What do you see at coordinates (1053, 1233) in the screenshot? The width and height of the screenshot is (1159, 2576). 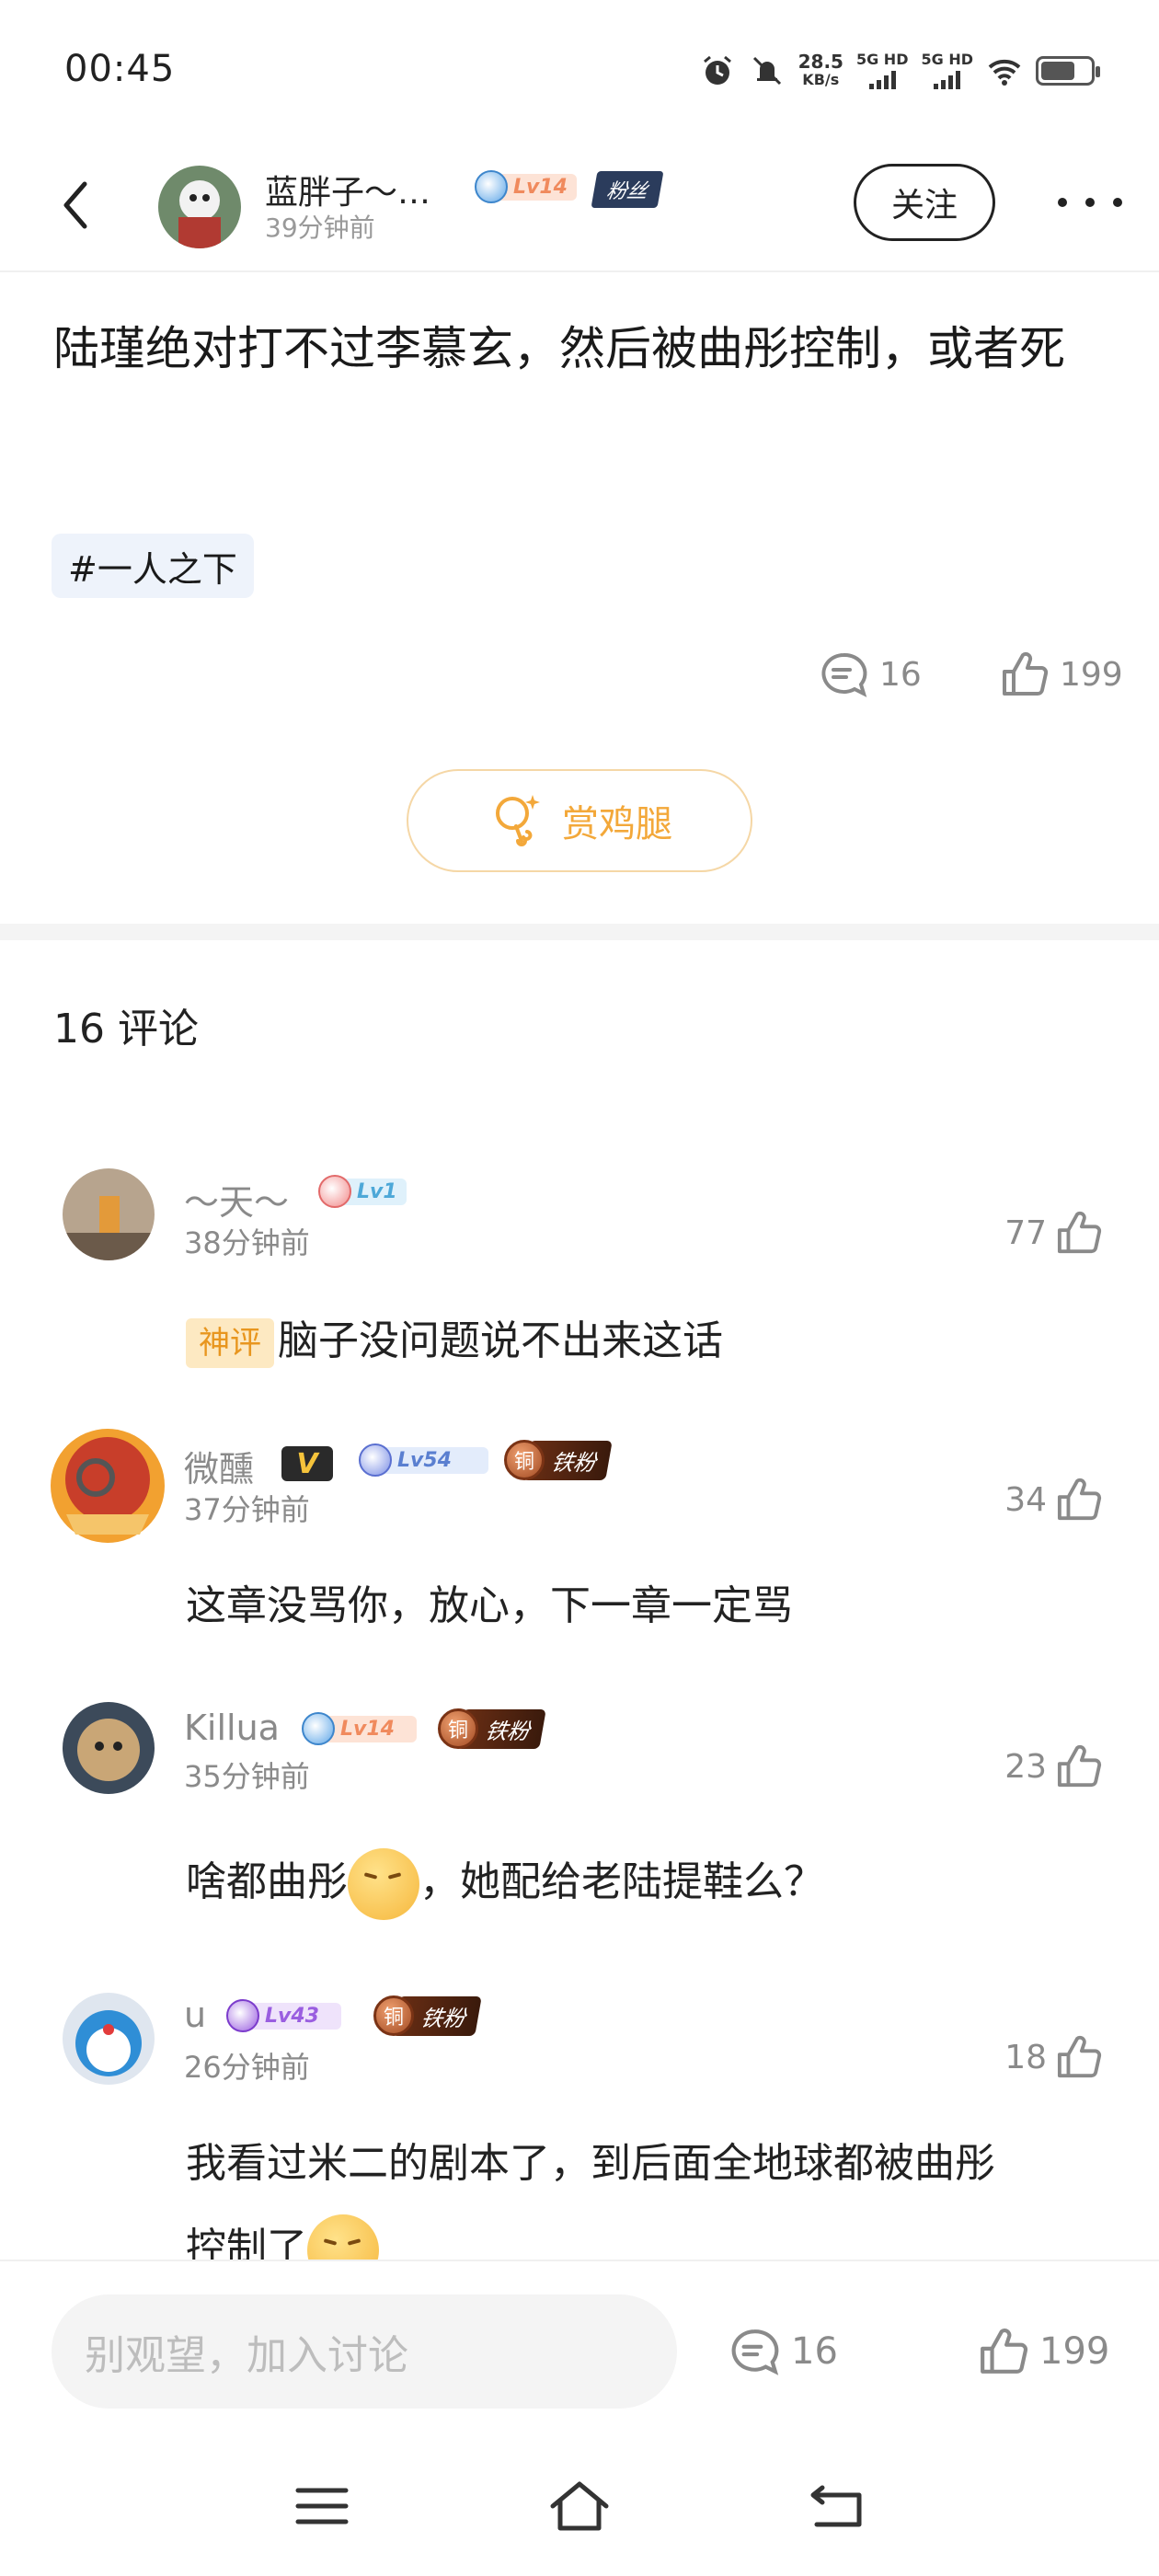 I see `comment-like: 77` at bounding box center [1053, 1233].